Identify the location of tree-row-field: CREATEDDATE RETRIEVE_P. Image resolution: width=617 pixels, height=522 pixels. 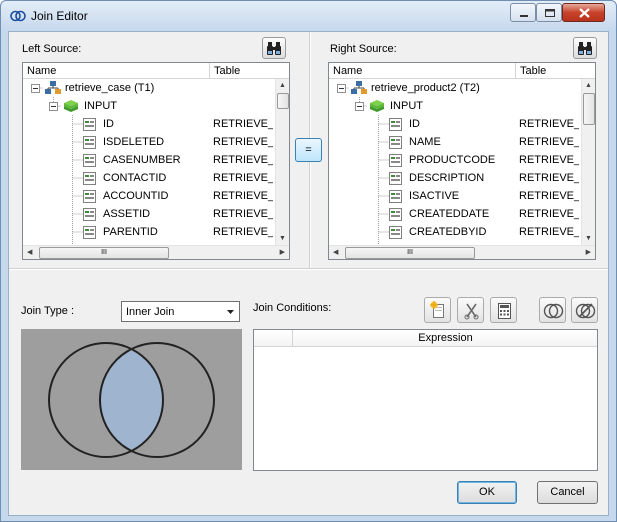
(455, 214).